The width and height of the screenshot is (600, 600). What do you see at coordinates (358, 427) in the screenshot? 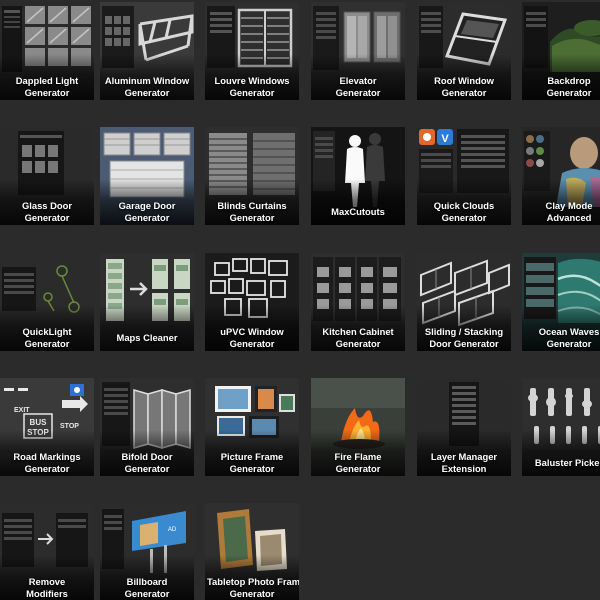
I see `tile-fire-flame: Fire Flame Generator` at bounding box center [358, 427].